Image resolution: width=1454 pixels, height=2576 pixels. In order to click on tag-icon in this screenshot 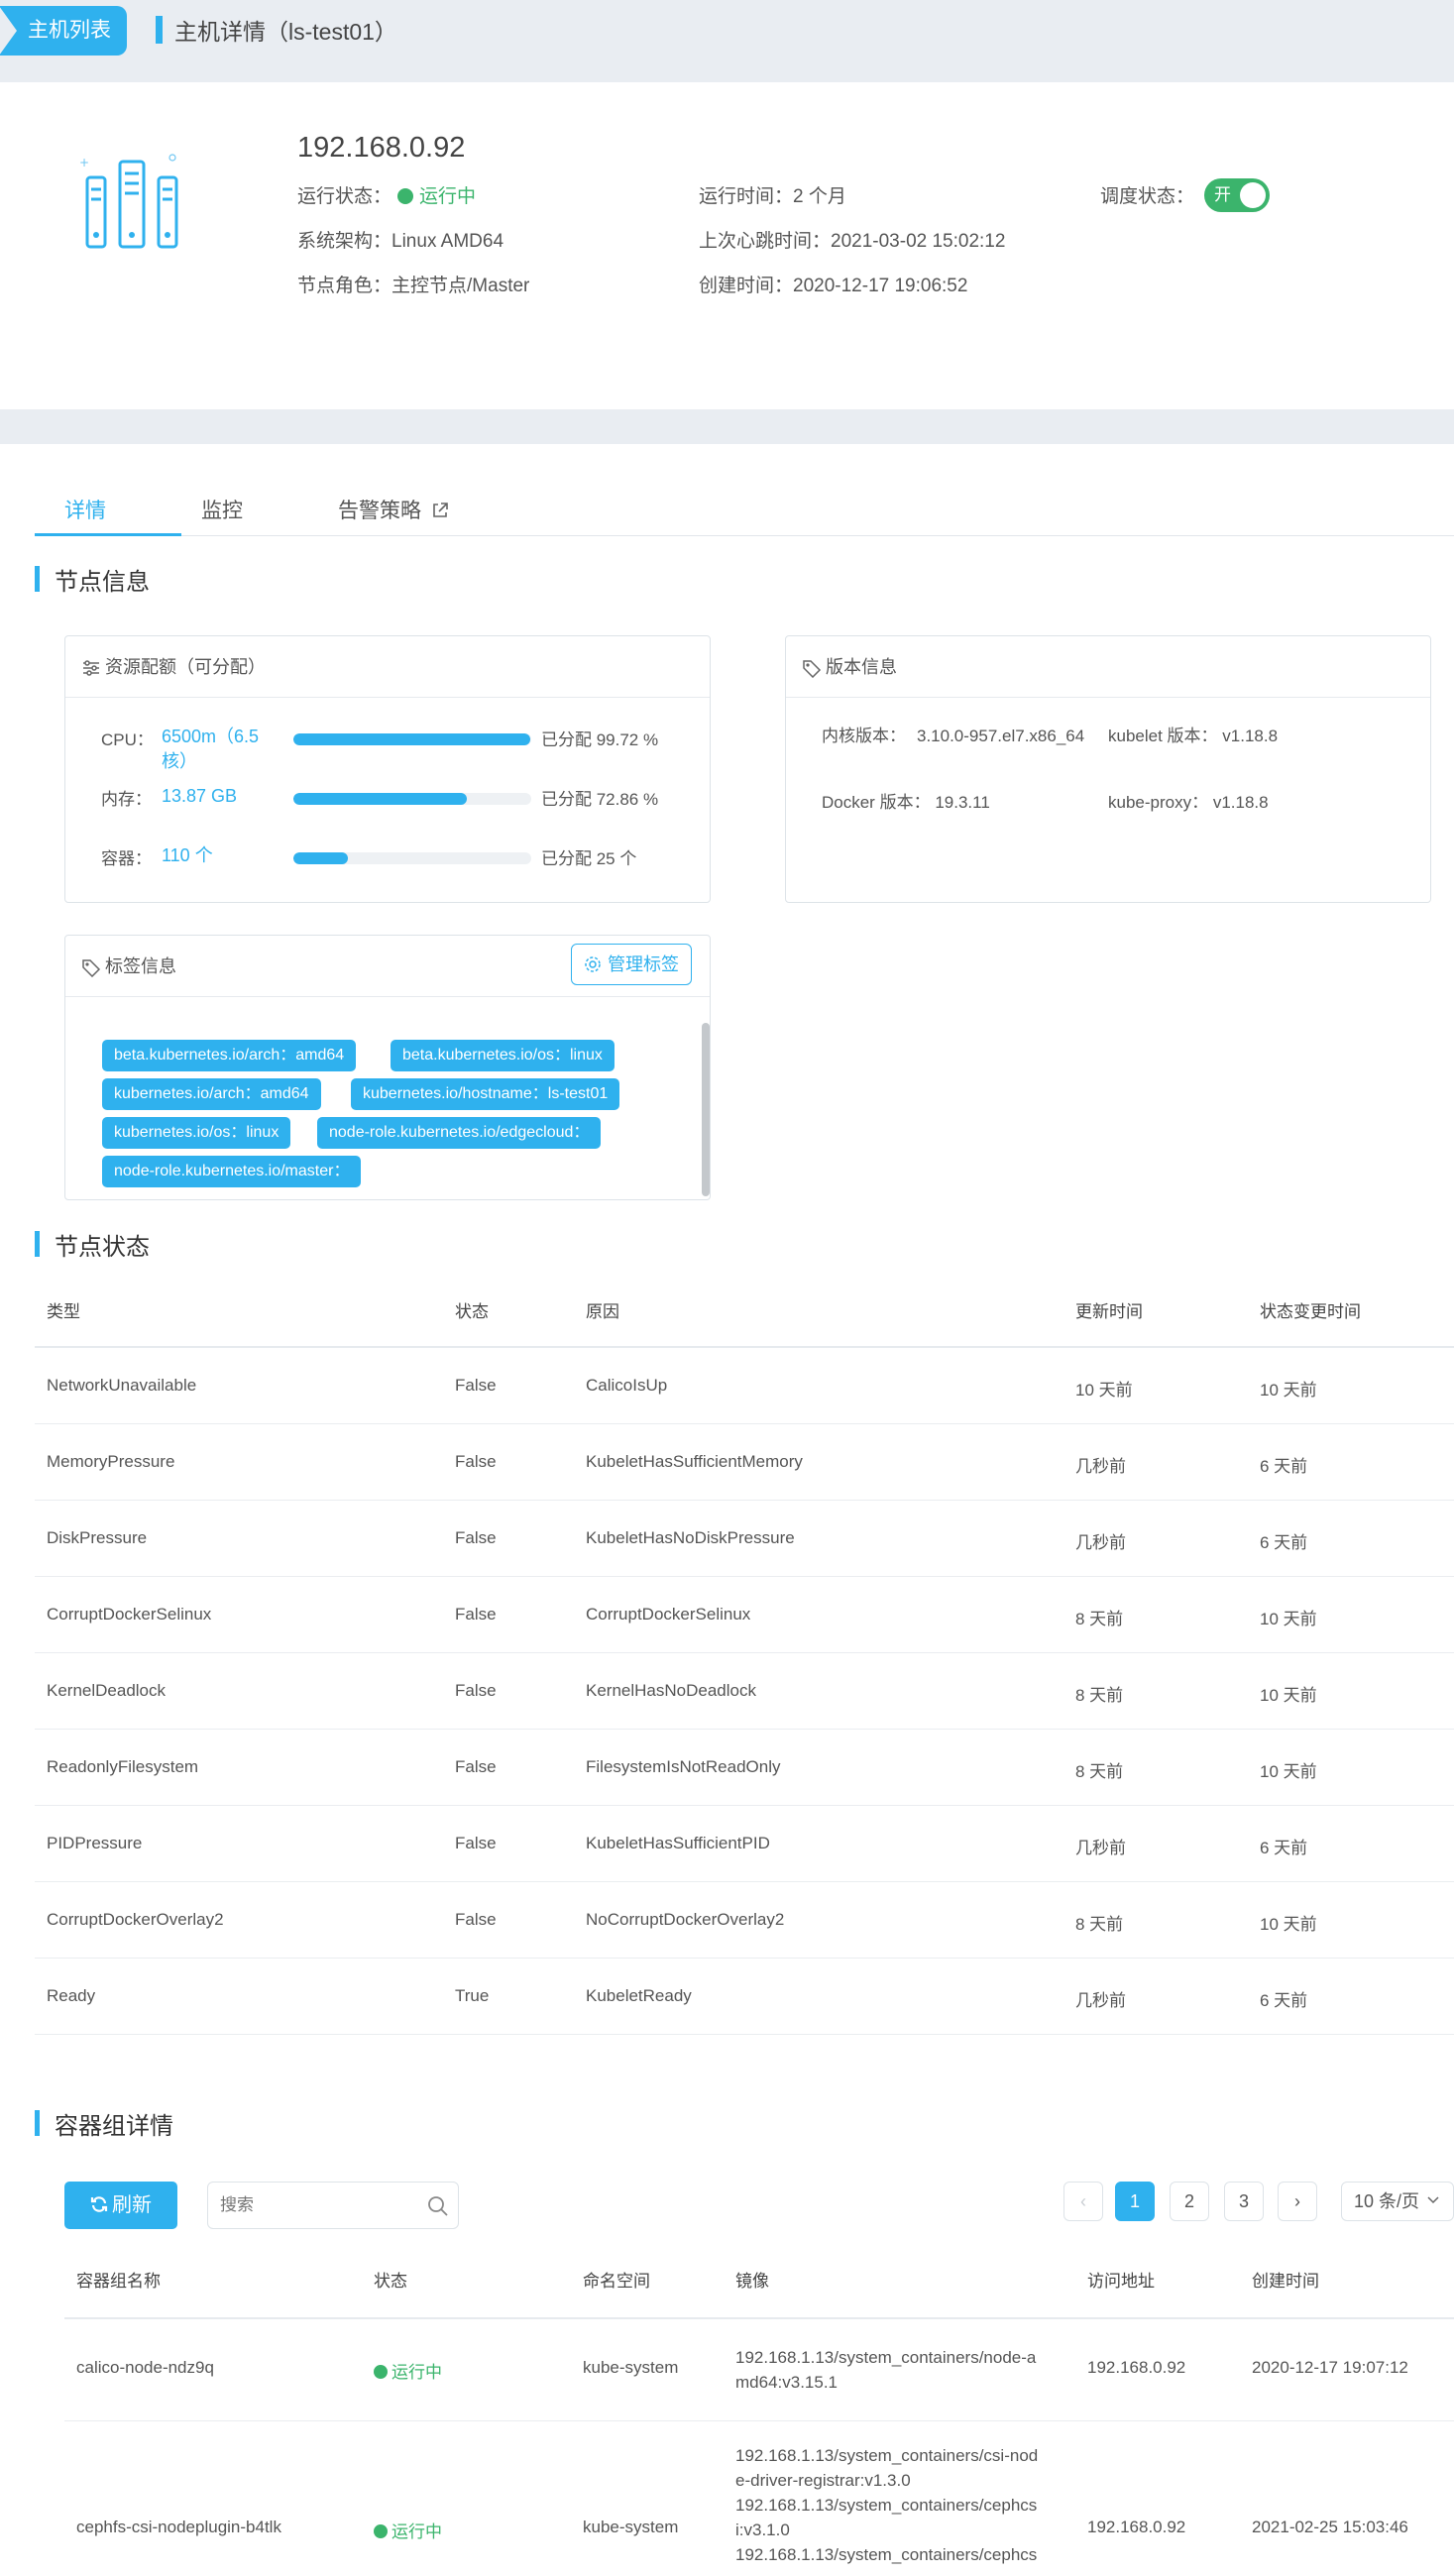, I will do `click(91, 968)`.